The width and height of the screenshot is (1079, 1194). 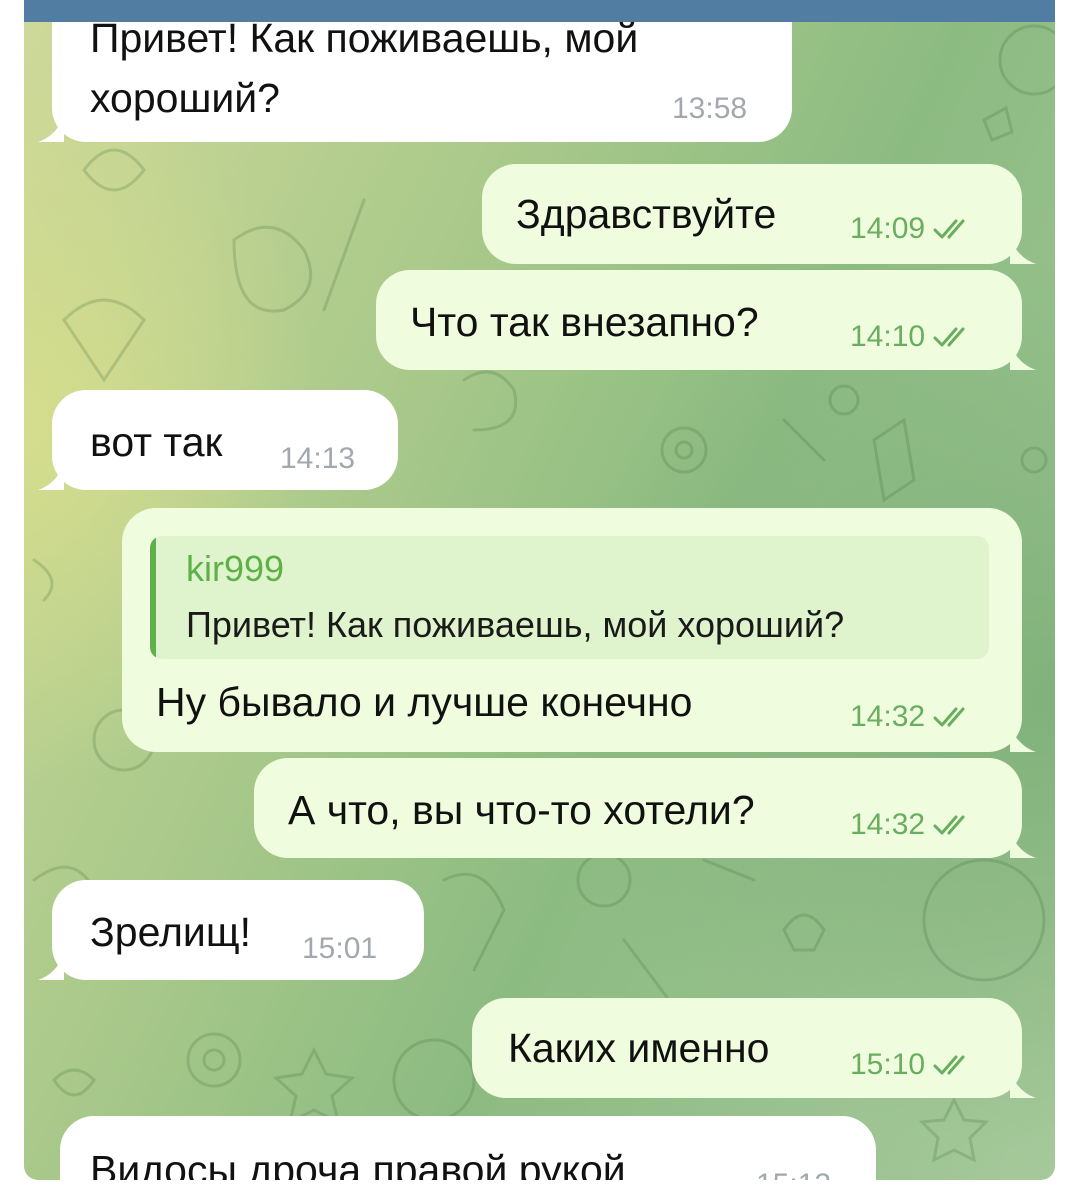 I want to click on message-bubble-outgoing: Что так внезапно? 14:10, so click(x=706, y=320).